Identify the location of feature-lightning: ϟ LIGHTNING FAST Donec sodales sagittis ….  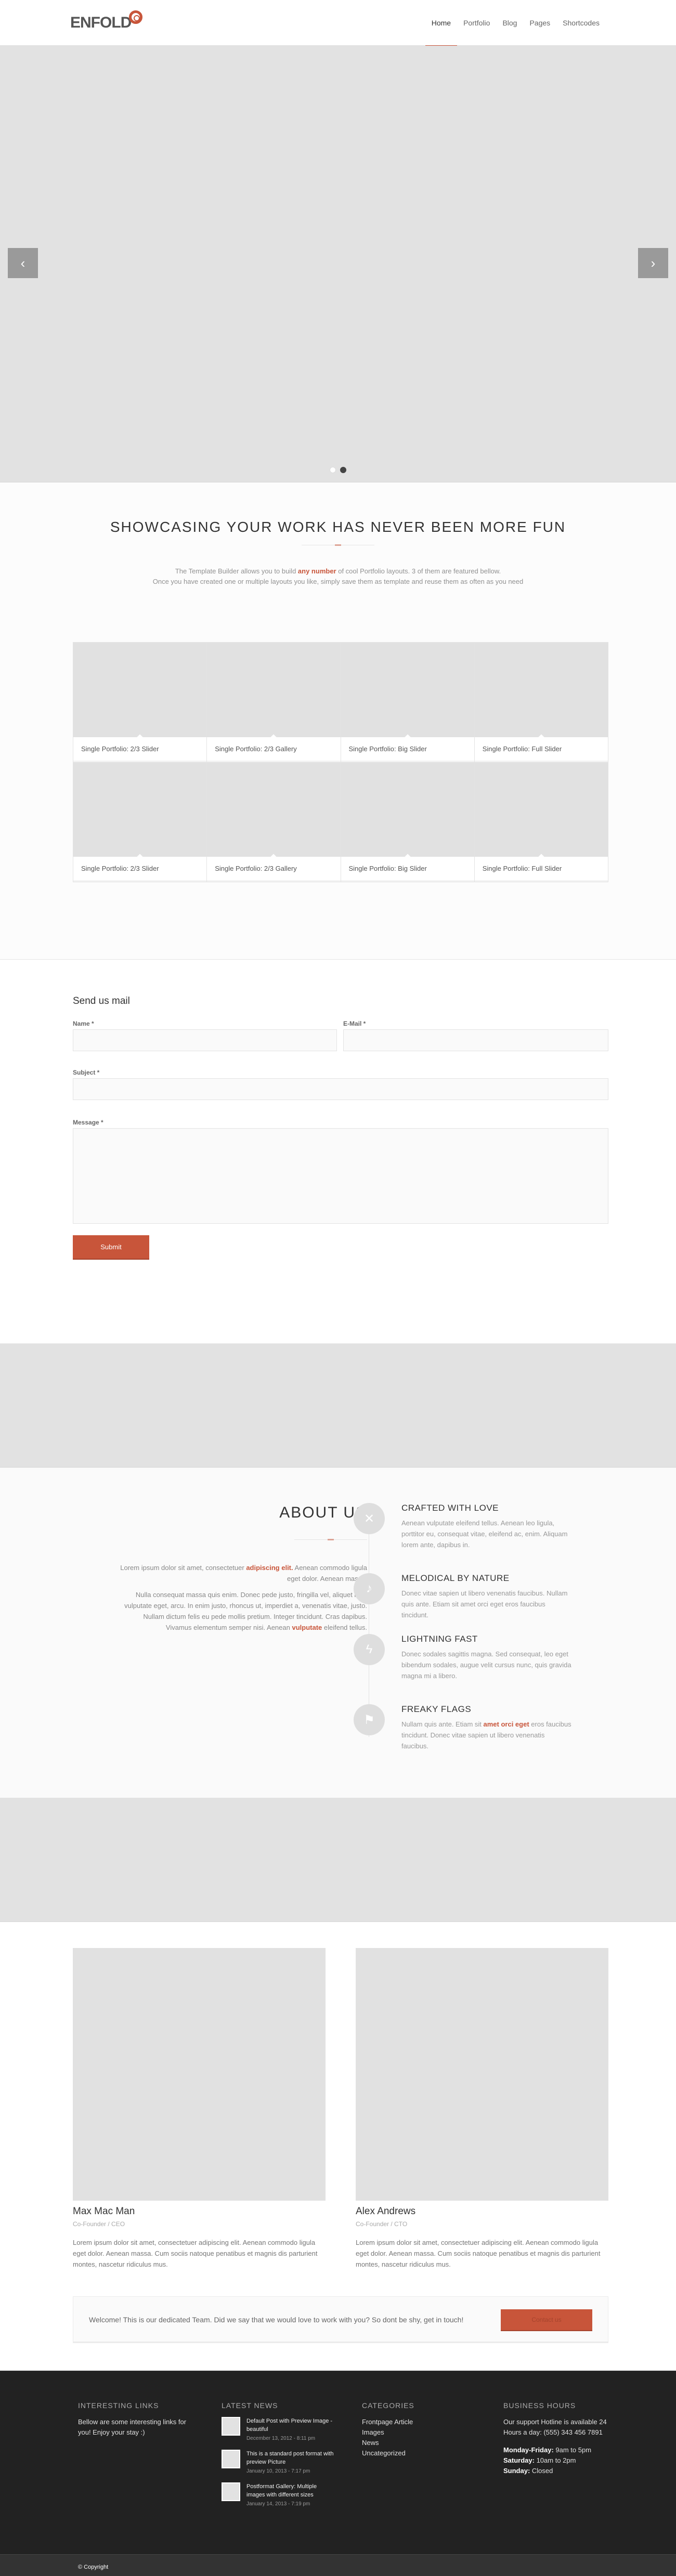
(463, 1657).